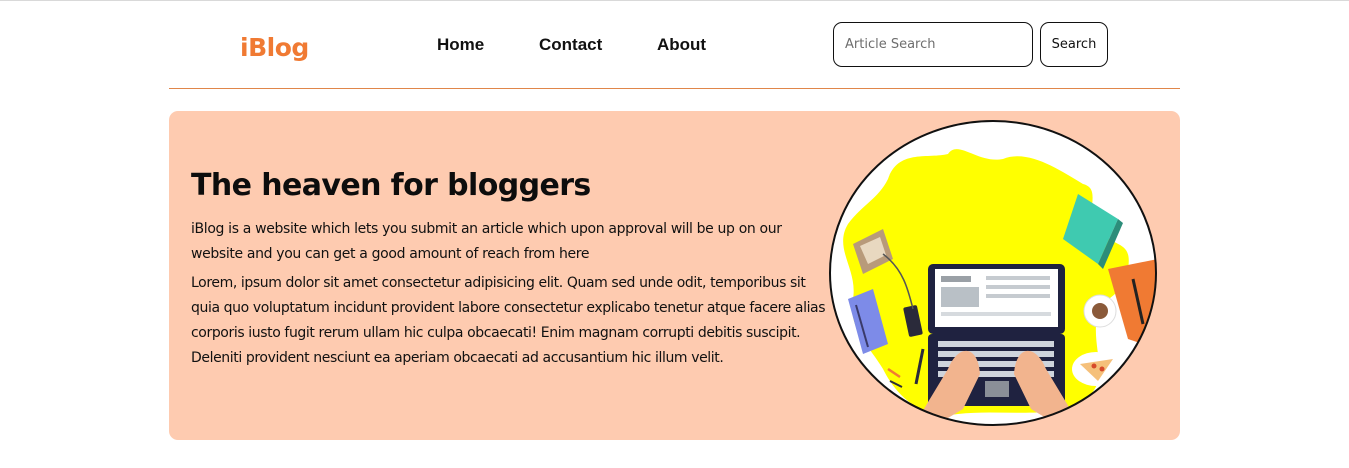 The image size is (1349, 468). What do you see at coordinates (681, 45) in the screenshot?
I see `nav-link-about: About` at bounding box center [681, 45].